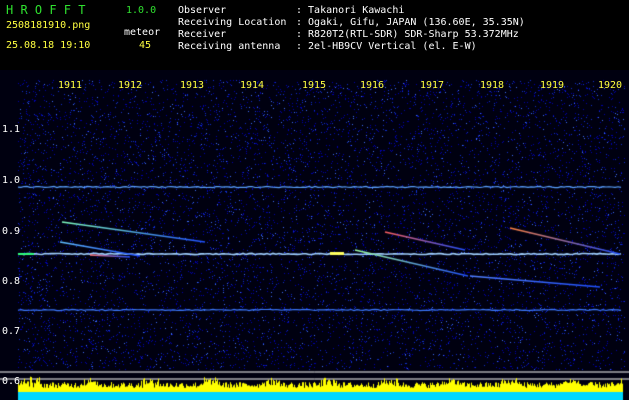  What do you see at coordinates (610, 85) in the screenshot?
I see `x-tick-1920: 1920` at bounding box center [610, 85].